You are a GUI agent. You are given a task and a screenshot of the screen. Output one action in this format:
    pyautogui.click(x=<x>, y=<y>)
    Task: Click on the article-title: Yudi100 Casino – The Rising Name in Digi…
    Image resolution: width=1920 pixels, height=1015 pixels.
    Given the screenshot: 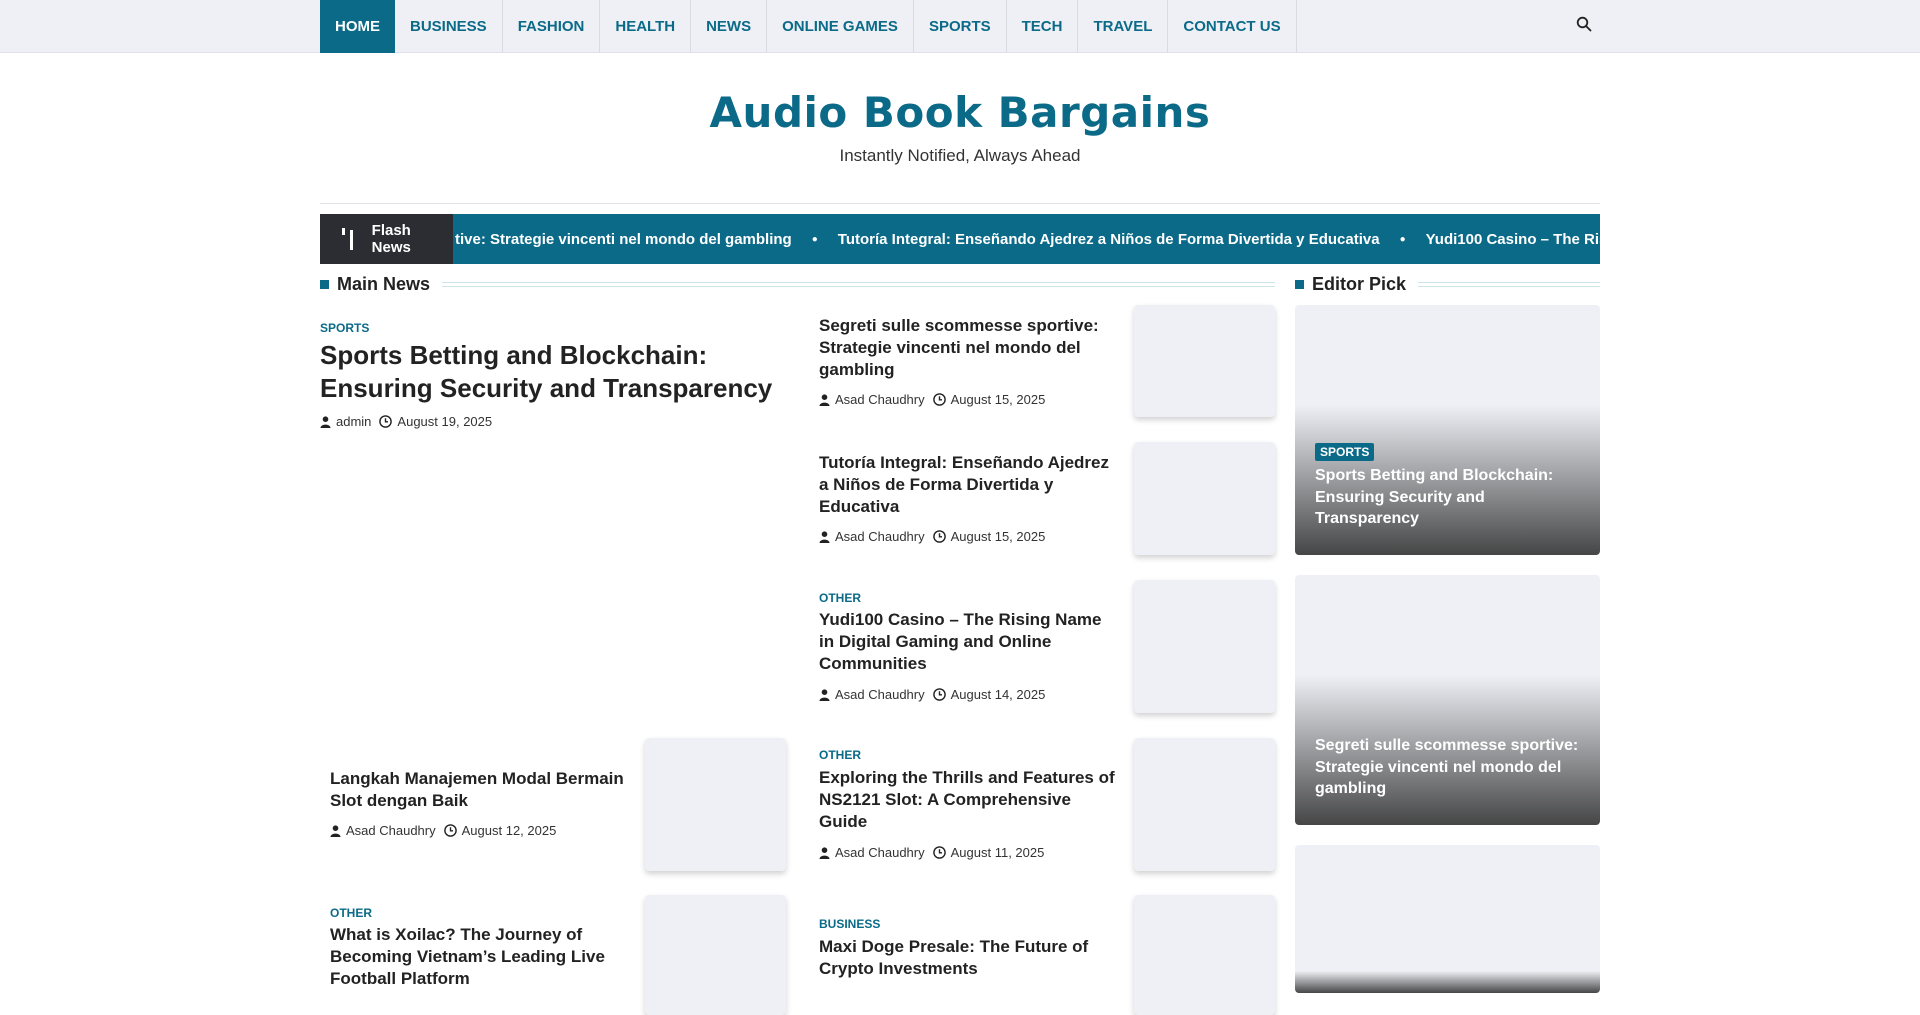 What is the action you would take?
    pyautogui.click(x=969, y=642)
    